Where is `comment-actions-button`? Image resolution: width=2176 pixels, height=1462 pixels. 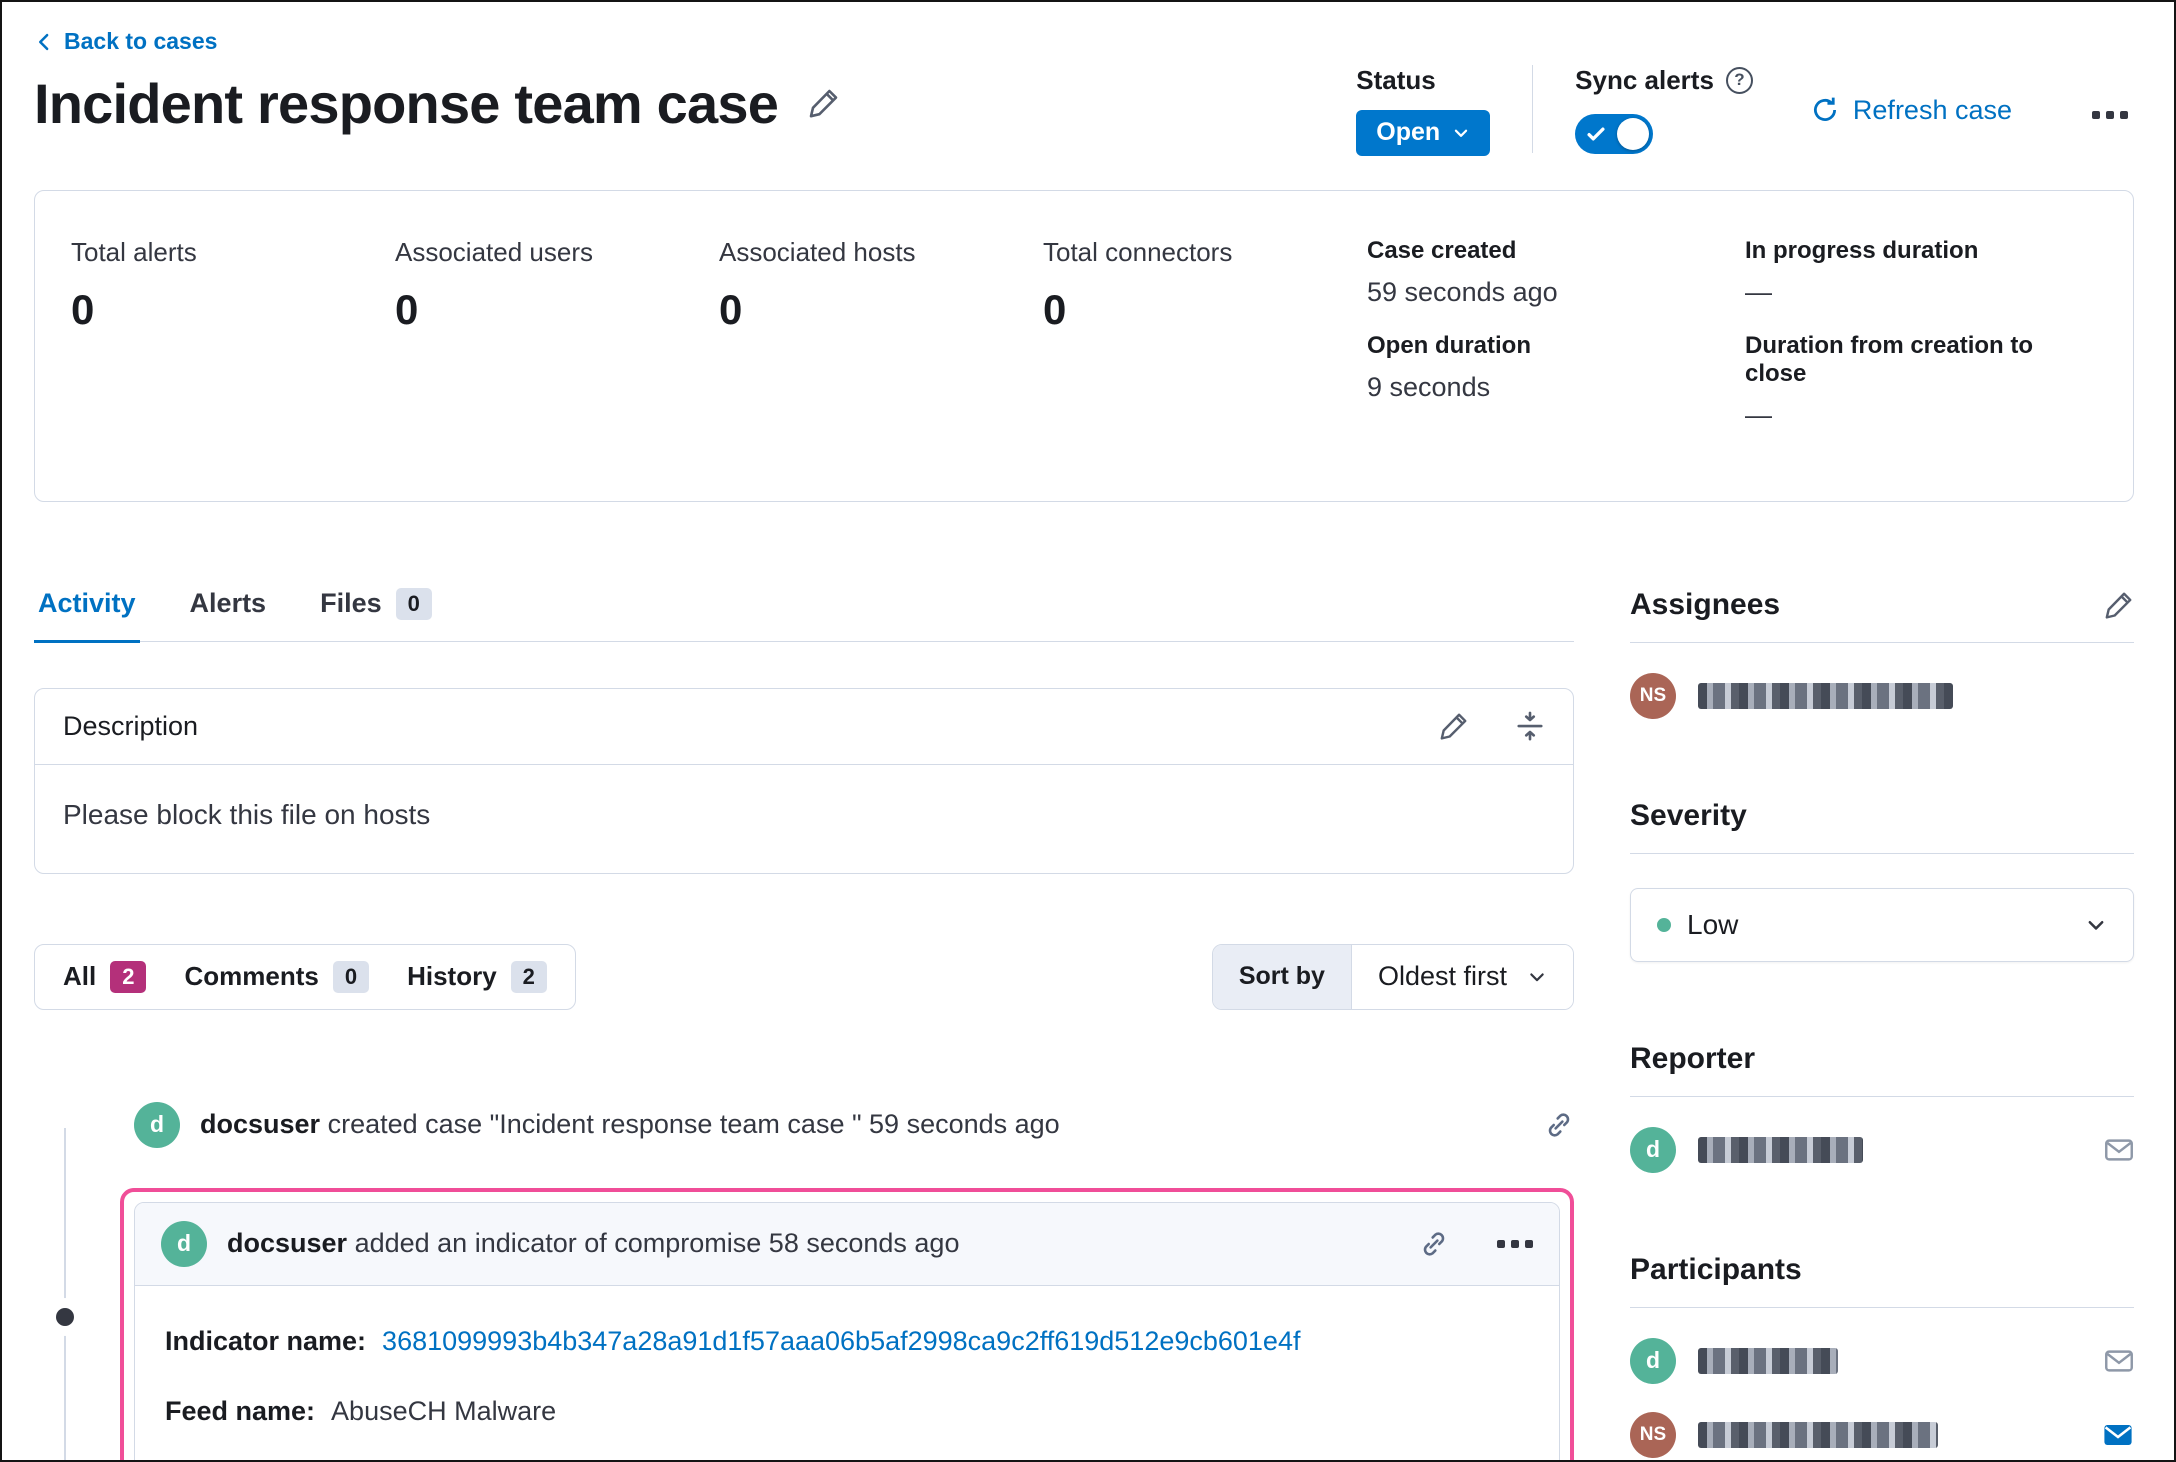
comment-actions-button is located at coordinates (1515, 1243).